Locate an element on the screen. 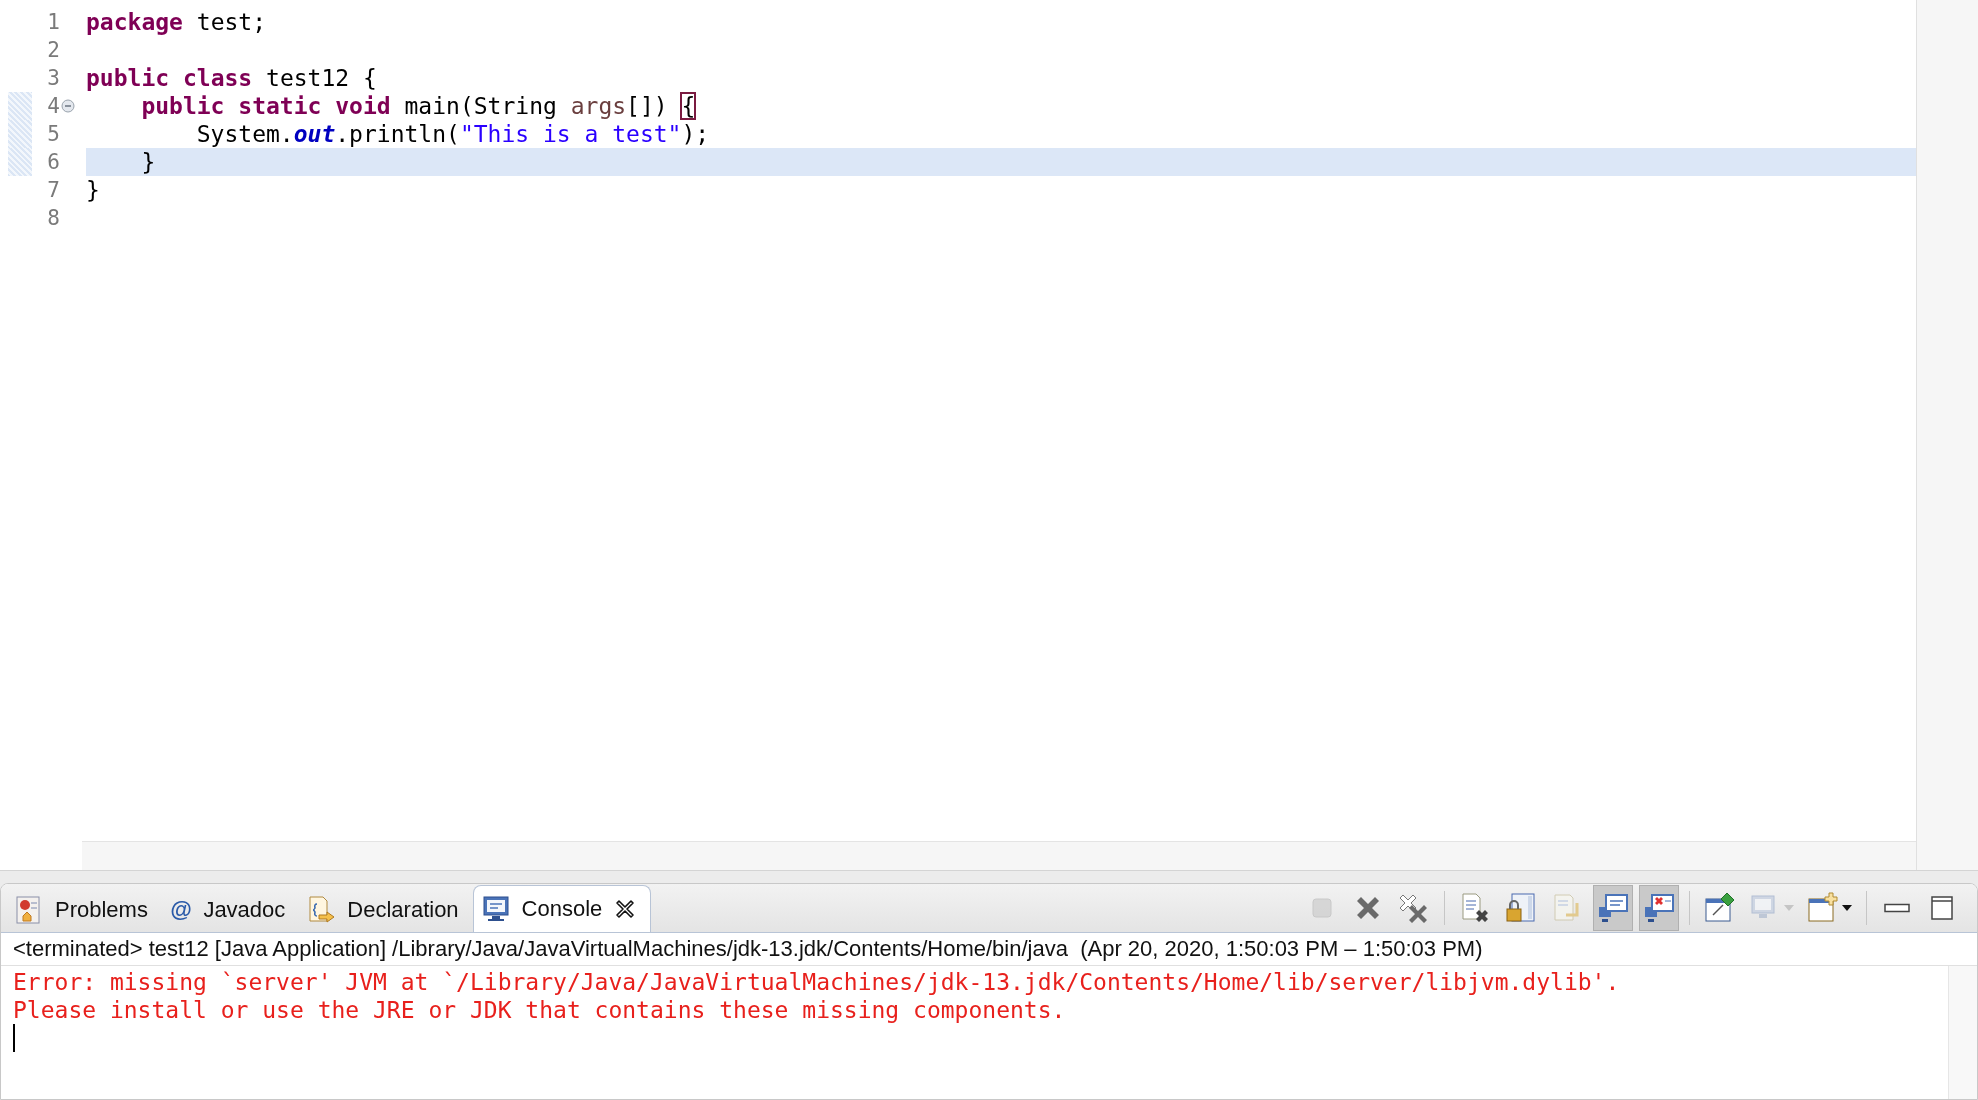  code-line: public class test12 { is located at coordinates (231, 78).